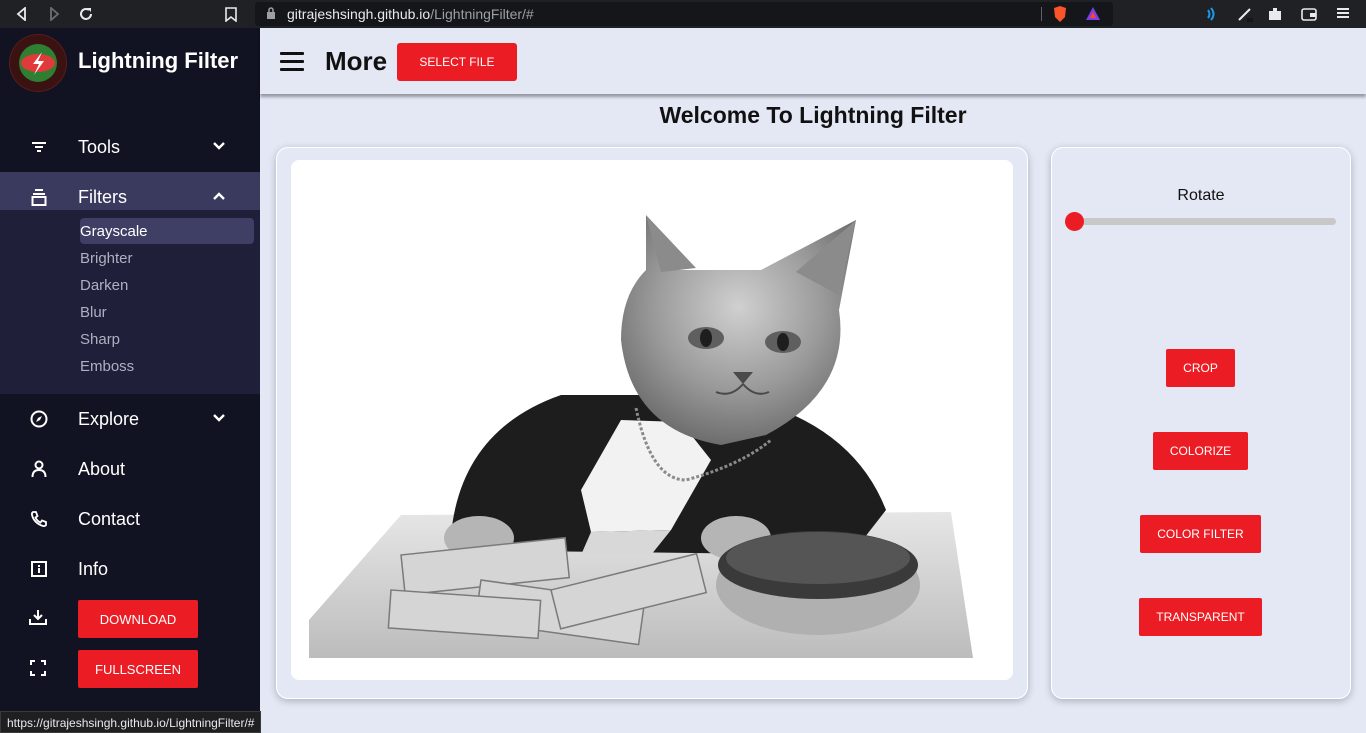  I want to click on wallet-icon, so click(1309, 14).